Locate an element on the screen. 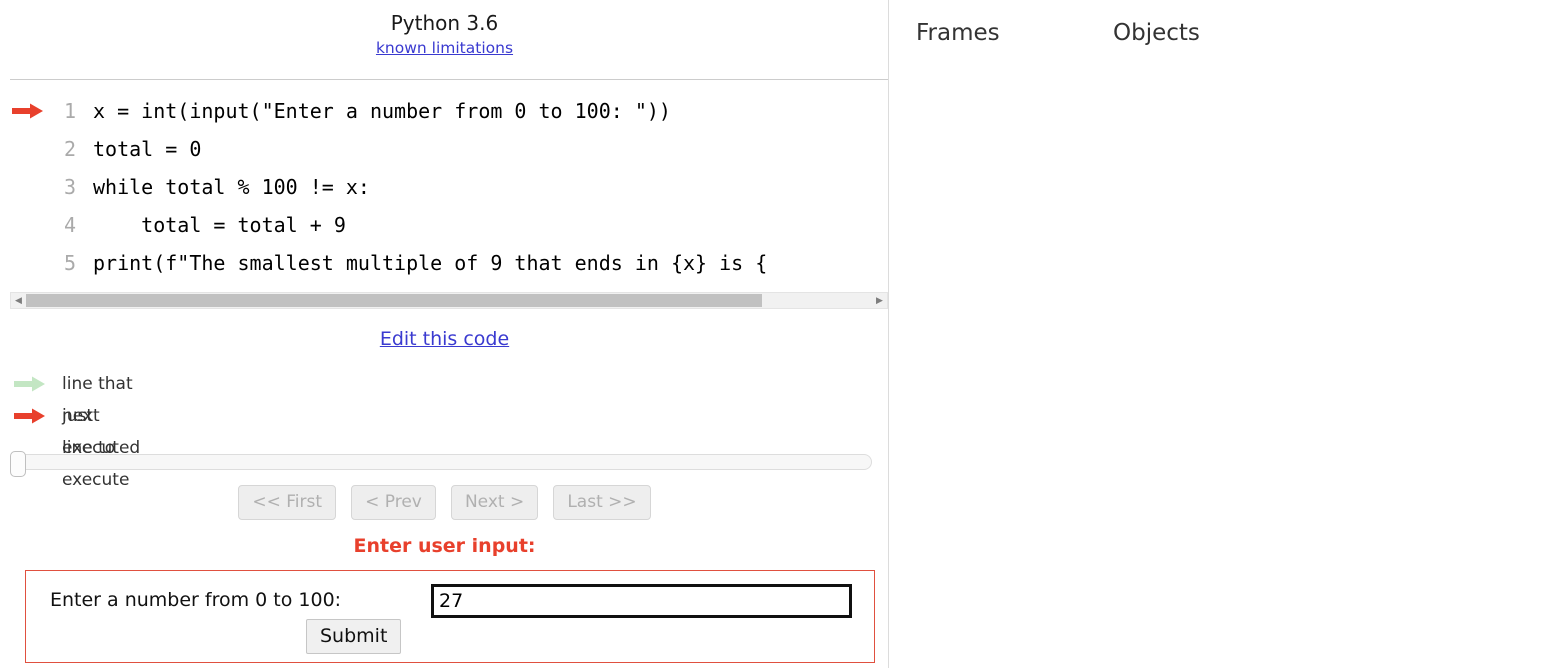  objects-heading: Objects is located at coordinates (1156, 33).